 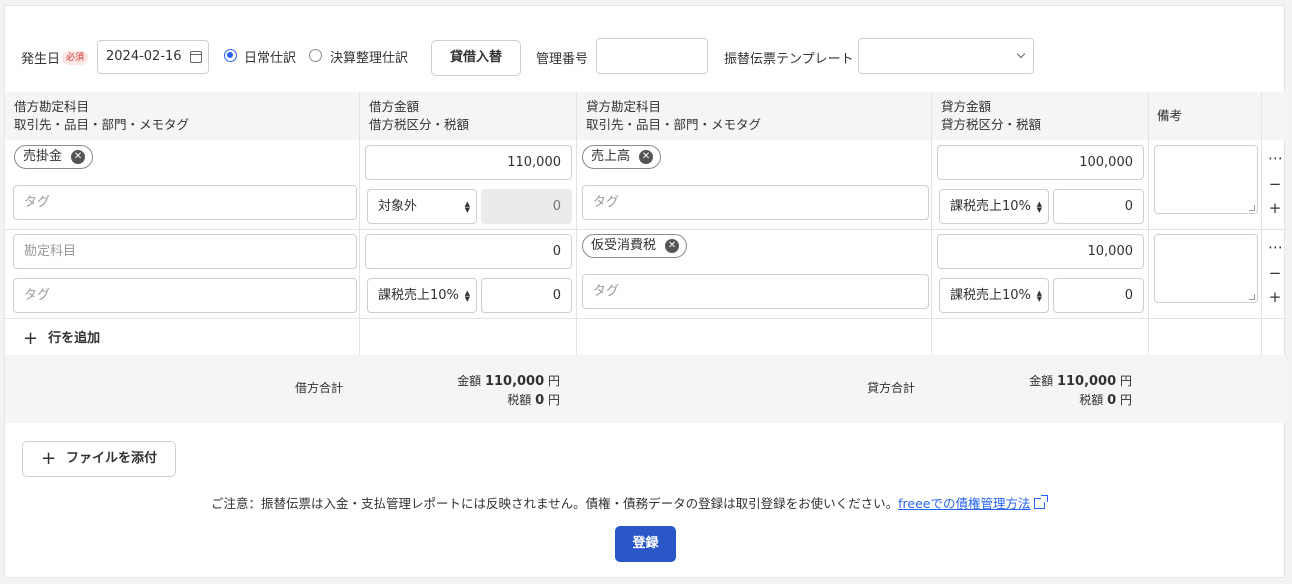 What do you see at coordinates (419, 115) in the screenshot?
I see `header-debit-amount: 借方金額 借方税区分・税額` at bounding box center [419, 115].